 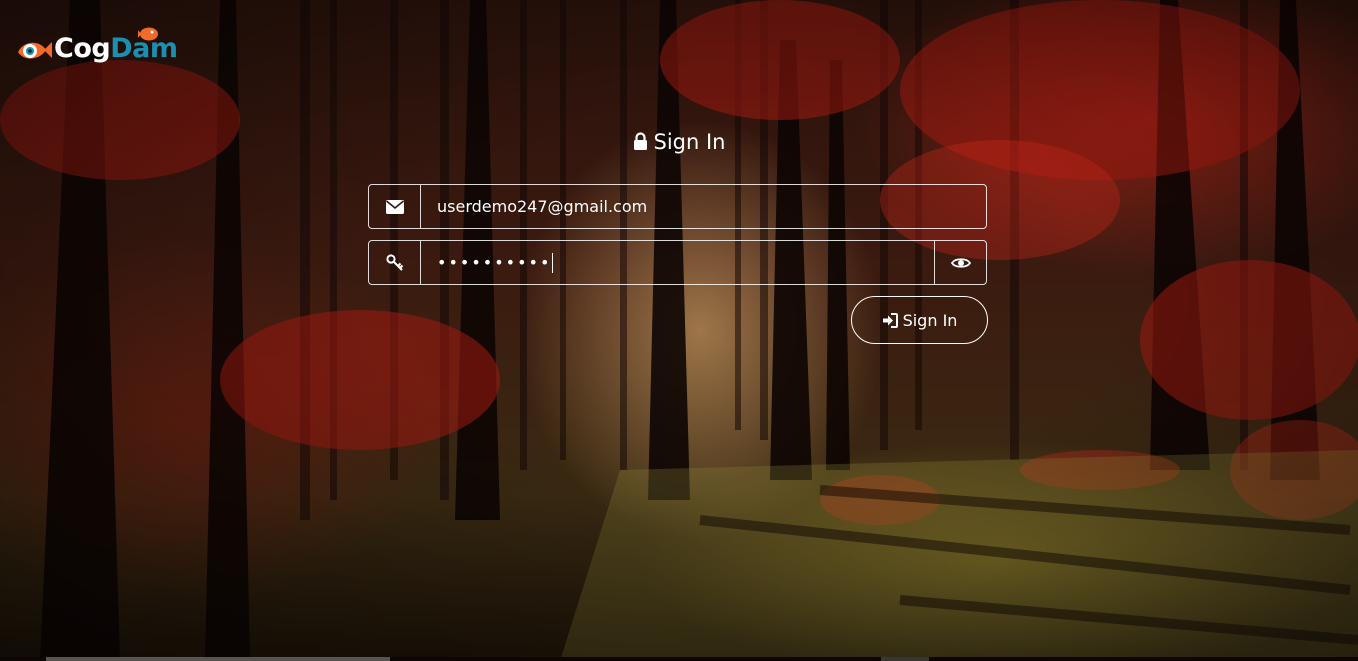 I want to click on key-icon, so click(x=394, y=262).